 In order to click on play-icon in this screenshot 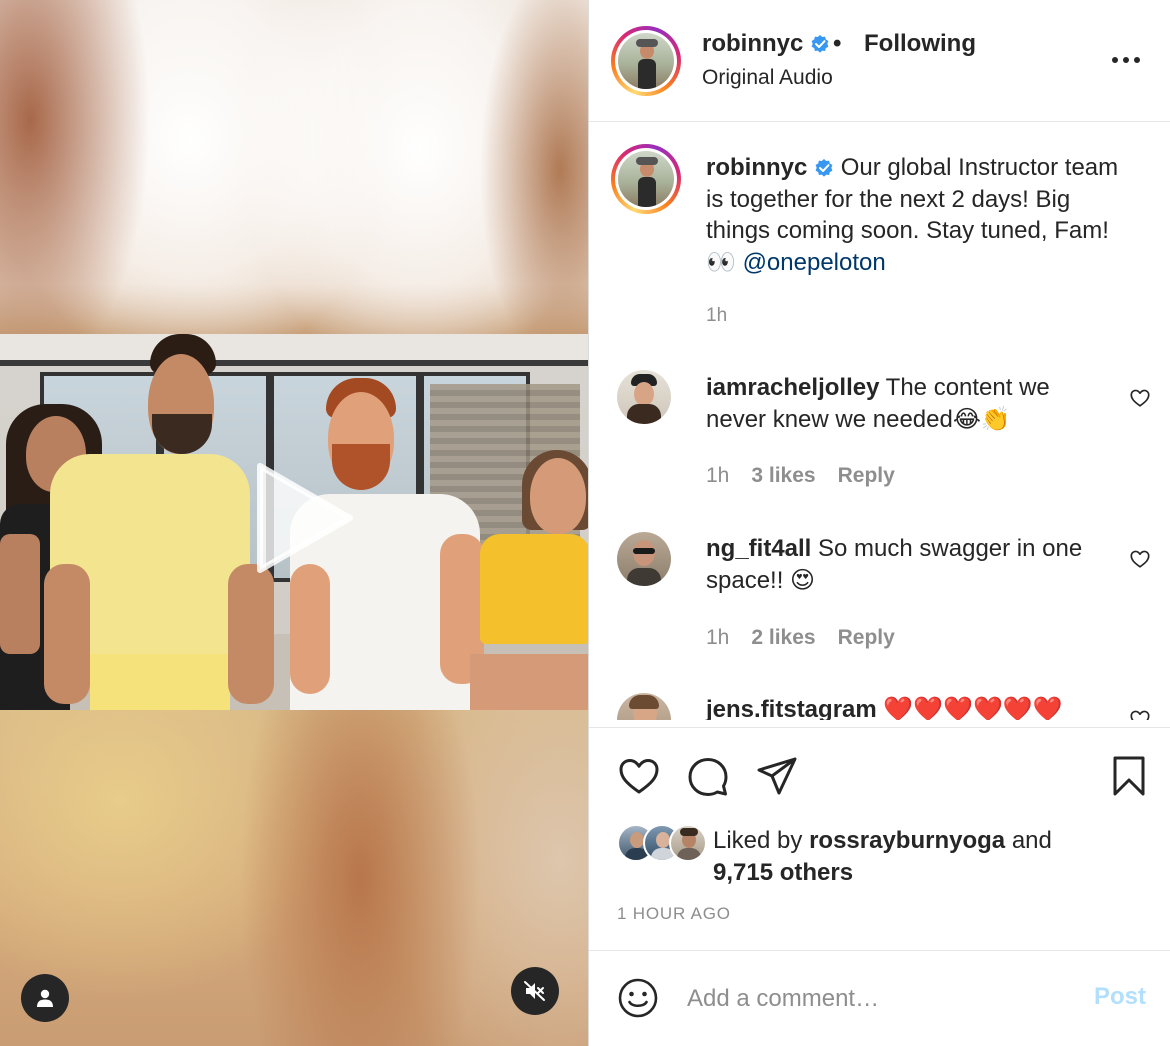, I will do `click(301, 518)`.